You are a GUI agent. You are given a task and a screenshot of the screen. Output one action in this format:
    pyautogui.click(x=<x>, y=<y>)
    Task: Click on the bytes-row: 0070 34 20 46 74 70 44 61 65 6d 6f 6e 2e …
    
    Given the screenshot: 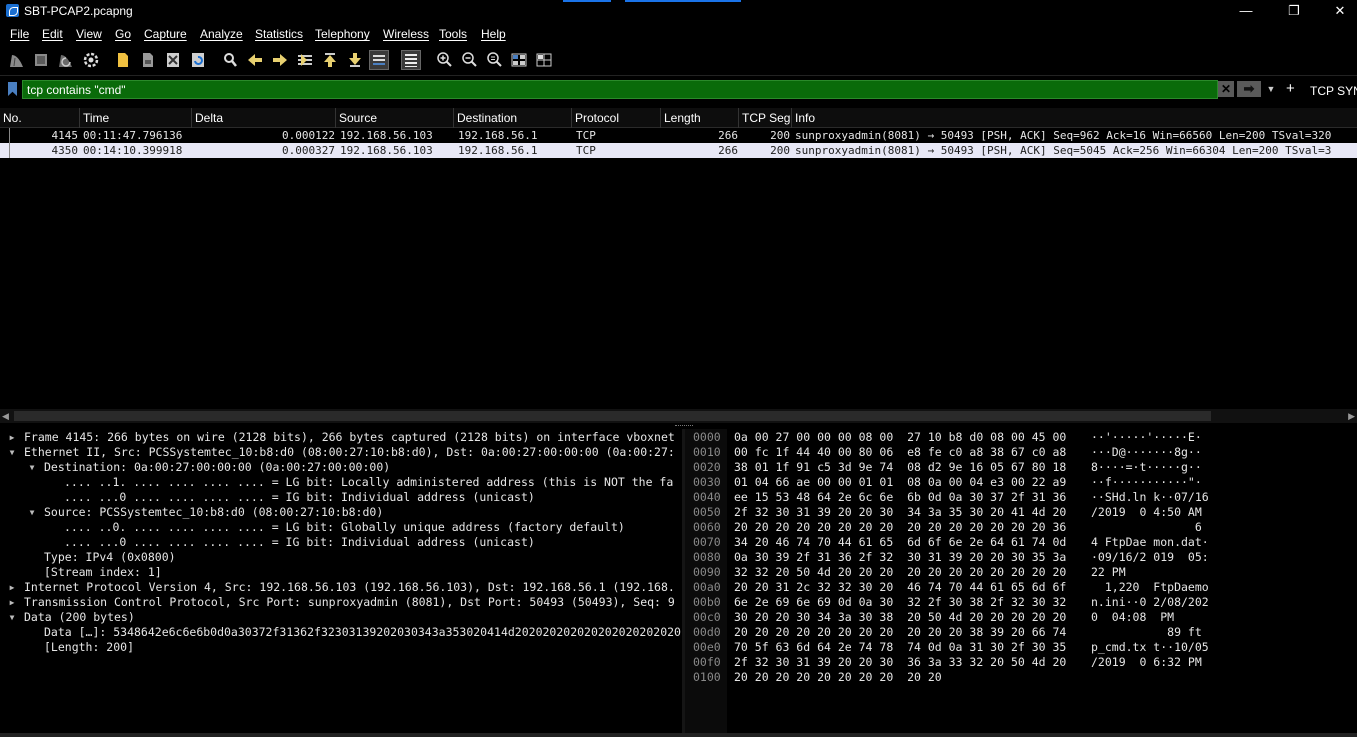 What is the action you would take?
    pyautogui.click(x=1021, y=542)
    